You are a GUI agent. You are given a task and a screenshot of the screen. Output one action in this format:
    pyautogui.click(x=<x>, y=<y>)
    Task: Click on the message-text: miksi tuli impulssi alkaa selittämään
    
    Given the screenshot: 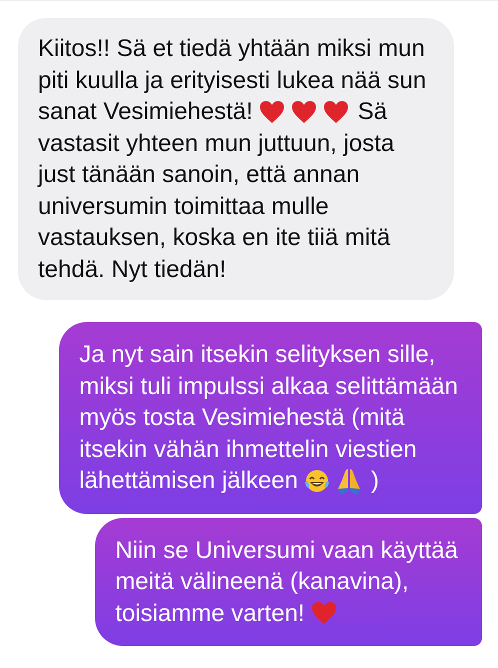 What is the action you would take?
    pyautogui.click(x=268, y=387)
    